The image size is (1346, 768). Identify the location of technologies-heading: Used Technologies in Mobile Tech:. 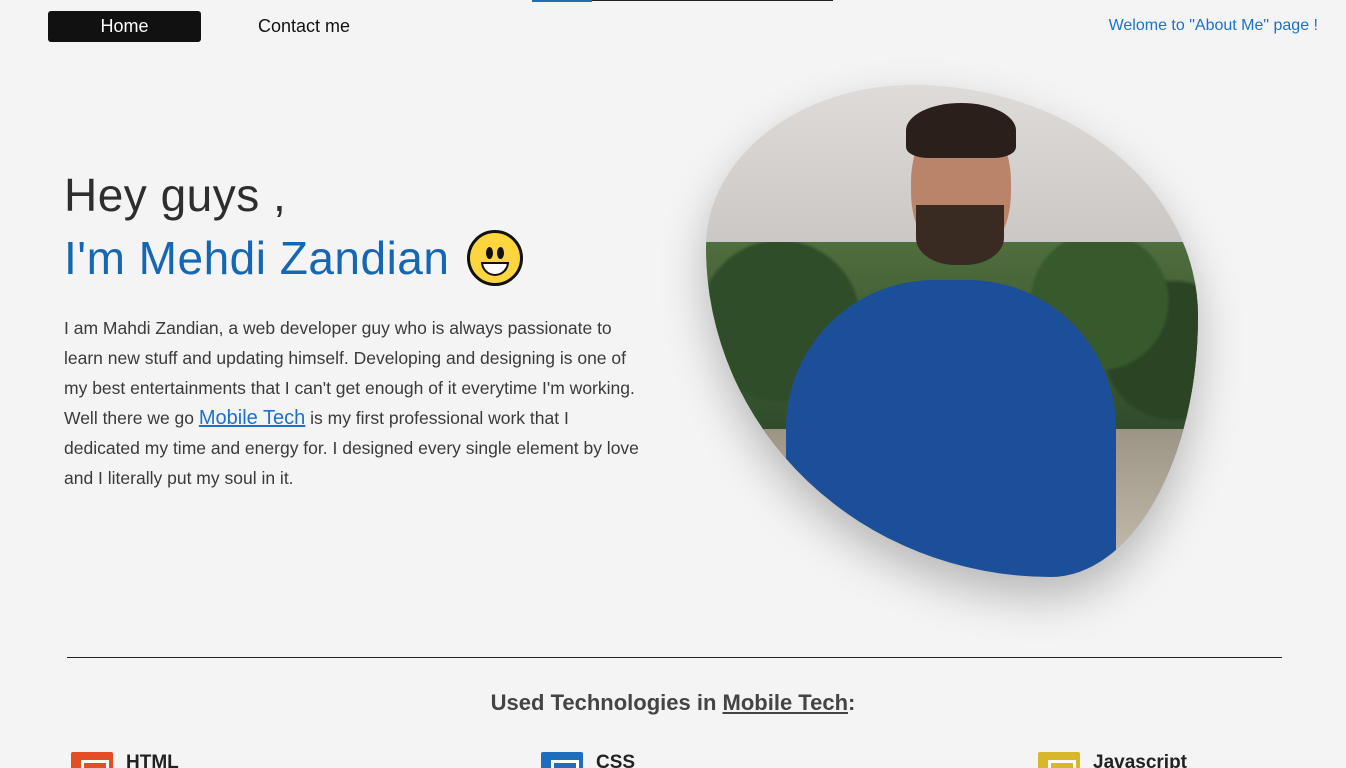
(673, 703).